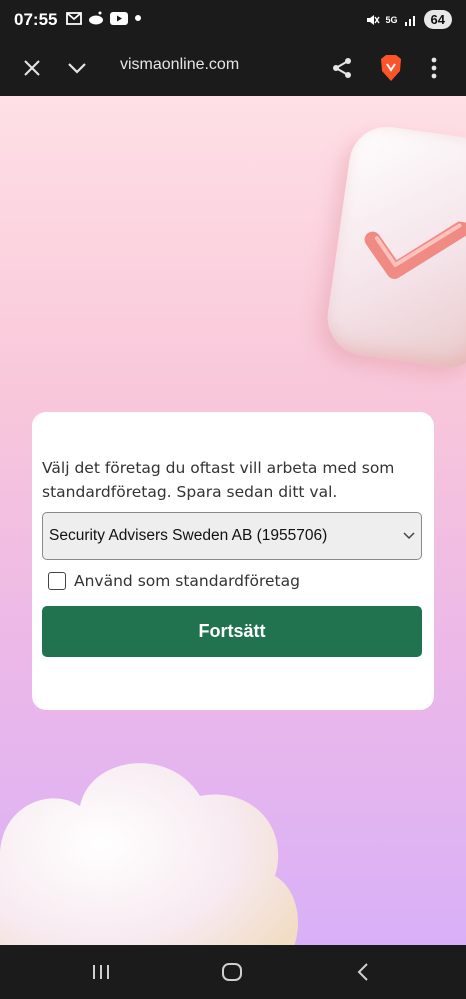 This screenshot has height=999, width=466. I want to click on browser-toolbar: vismaonline.com, so click(233, 68).